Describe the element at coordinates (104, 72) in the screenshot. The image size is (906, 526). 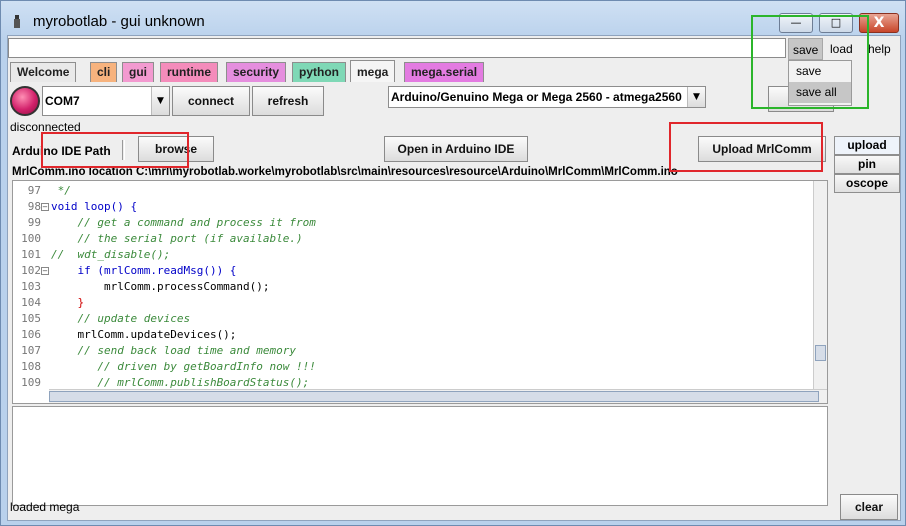
I see `tab-cli: cli` at that location.